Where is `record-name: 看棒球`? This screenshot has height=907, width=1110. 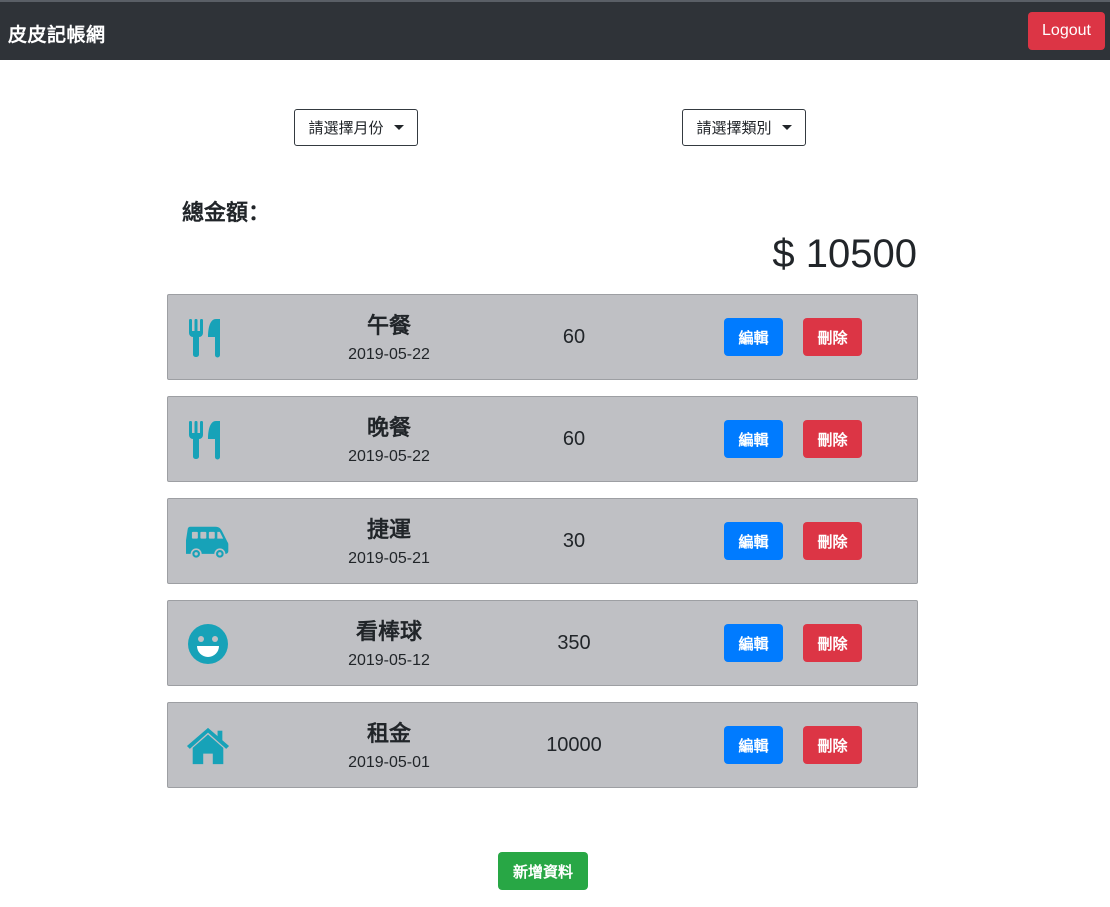 record-name: 看棒球 is located at coordinates (388, 631).